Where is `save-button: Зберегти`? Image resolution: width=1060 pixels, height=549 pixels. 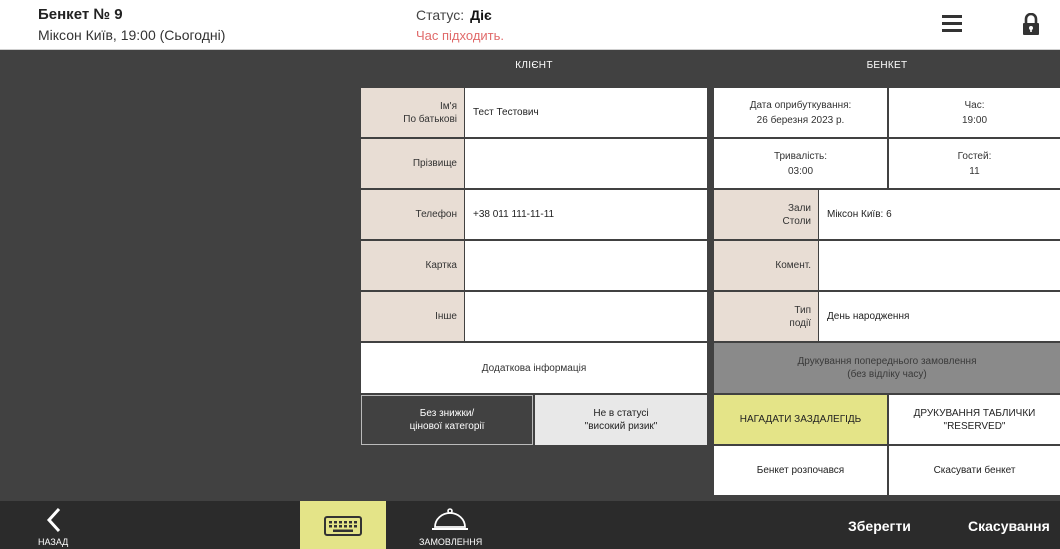
save-button: Зберегти is located at coordinates (879, 526).